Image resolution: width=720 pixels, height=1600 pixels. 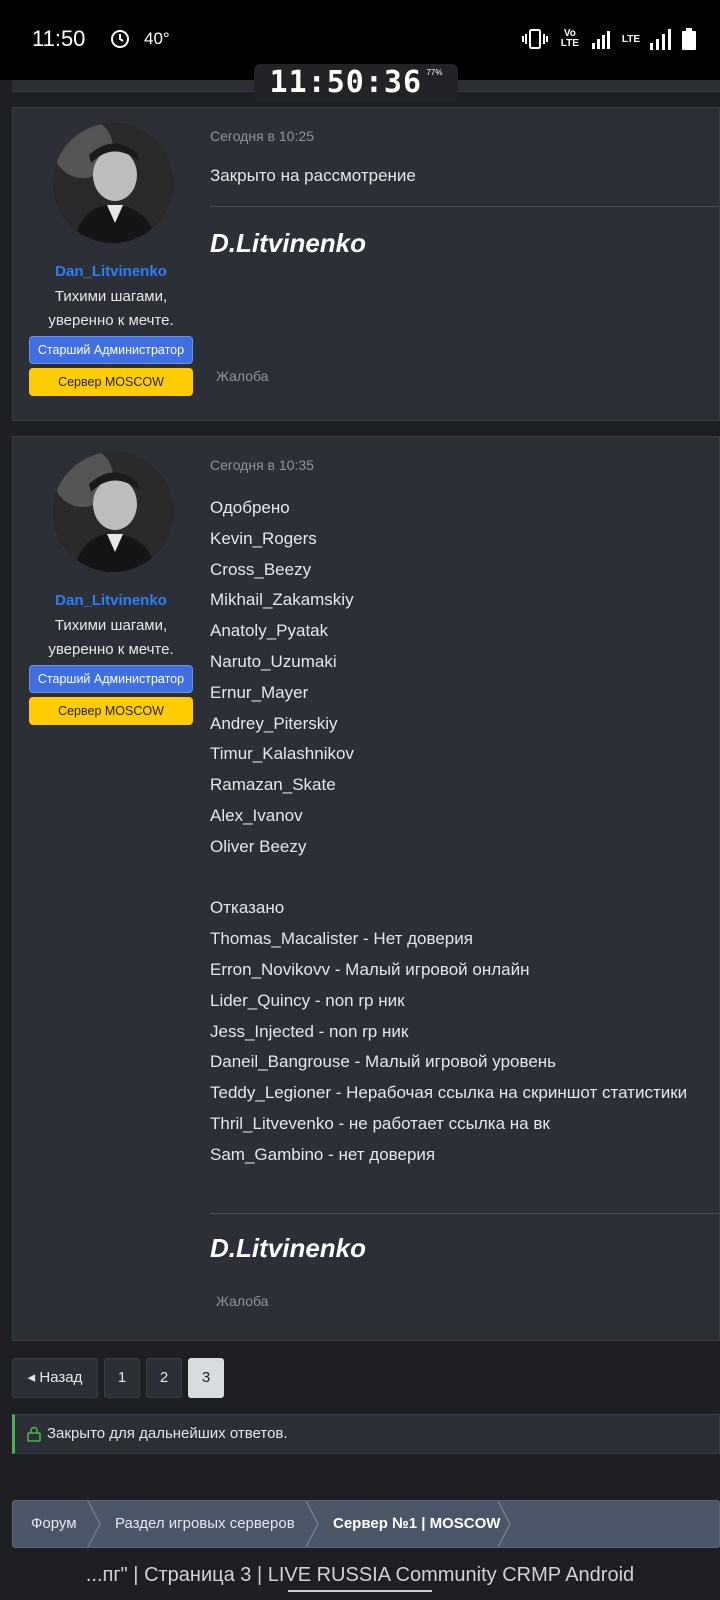 What do you see at coordinates (120, 39) in the screenshot?
I see `alarm-clock-icon` at bounding box center [120, 39].